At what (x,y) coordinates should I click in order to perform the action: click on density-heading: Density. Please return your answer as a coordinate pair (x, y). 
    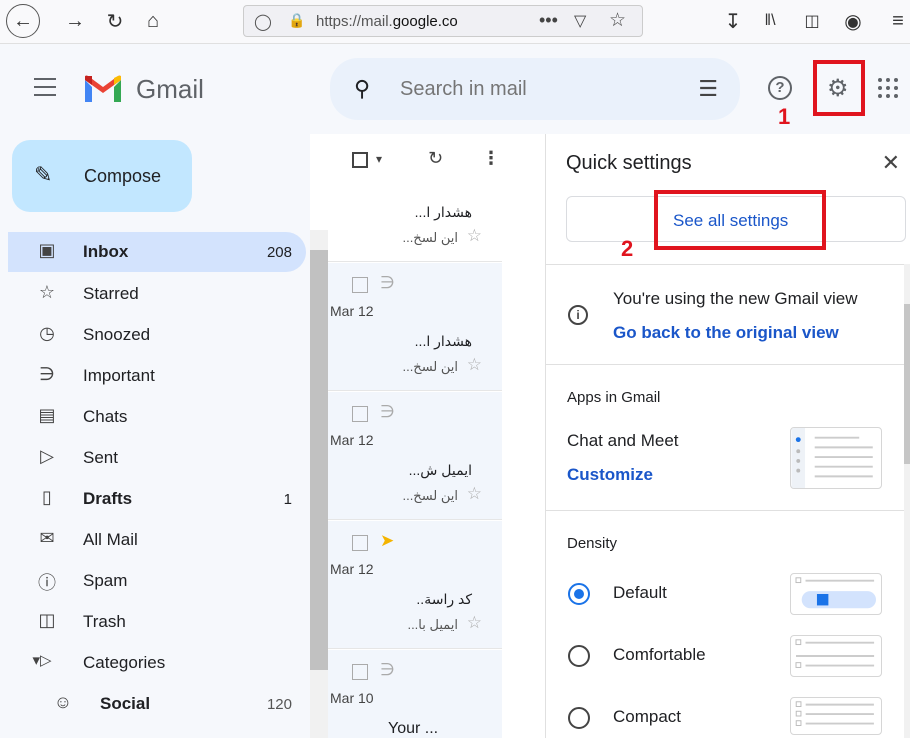
    Looking at the image, I should click on (592, 543).